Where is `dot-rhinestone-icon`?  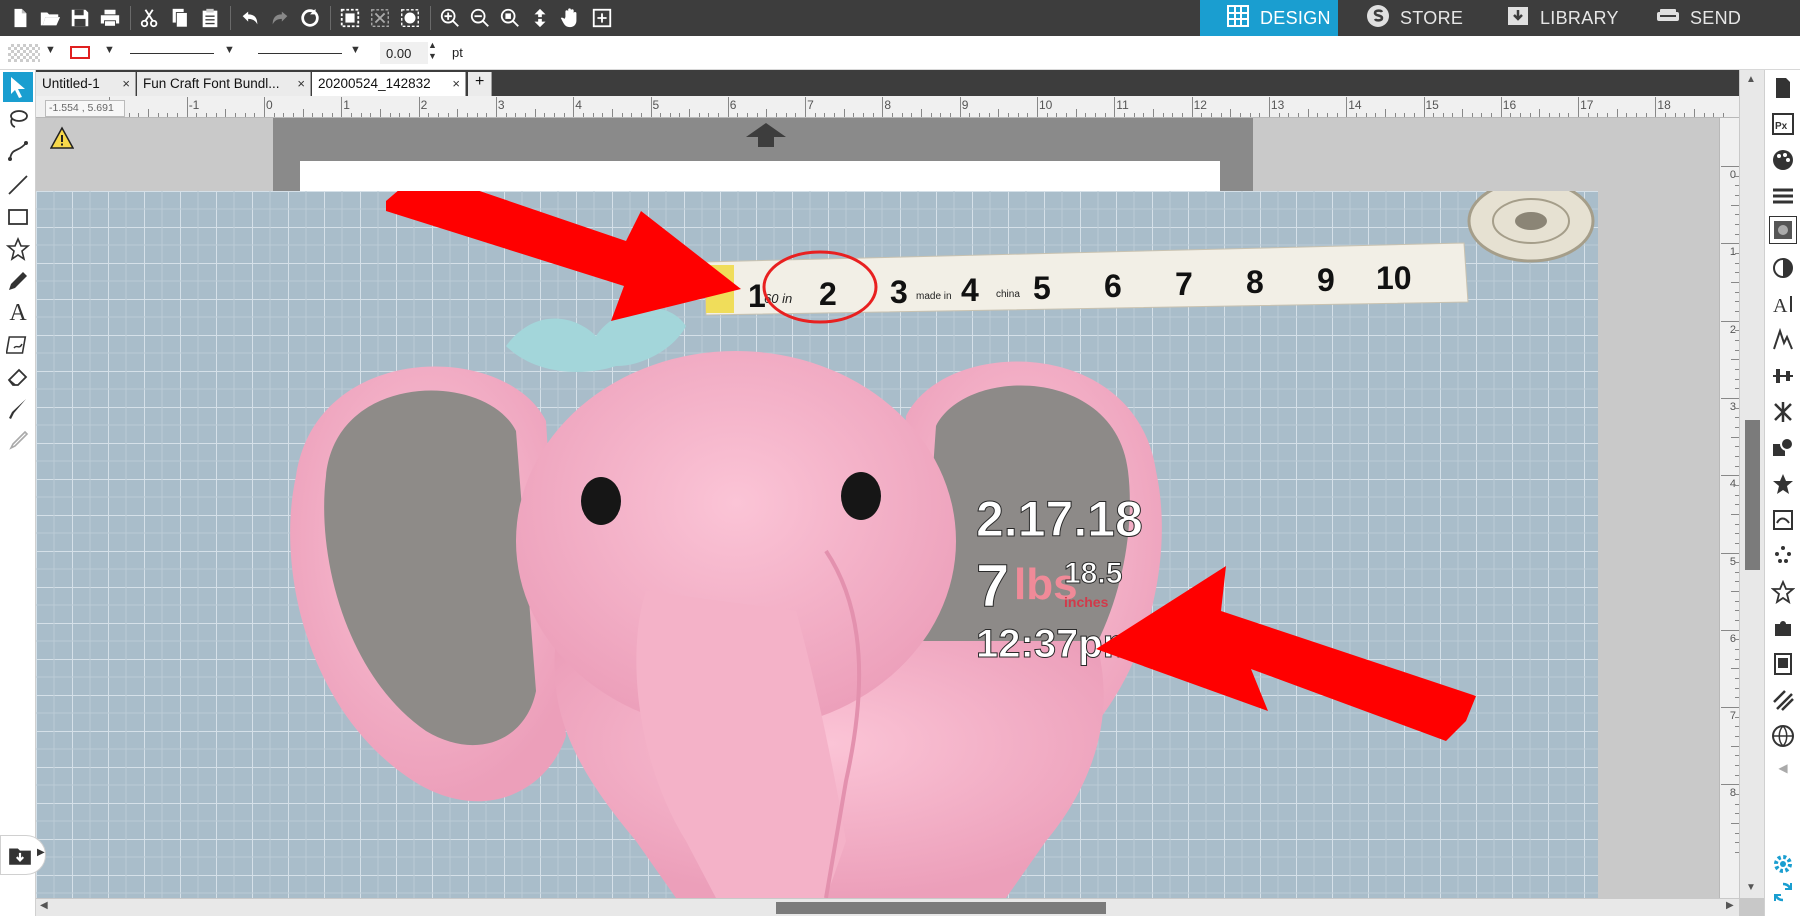
dot-rhinestone-icon is located at coordinates (1783, 556).